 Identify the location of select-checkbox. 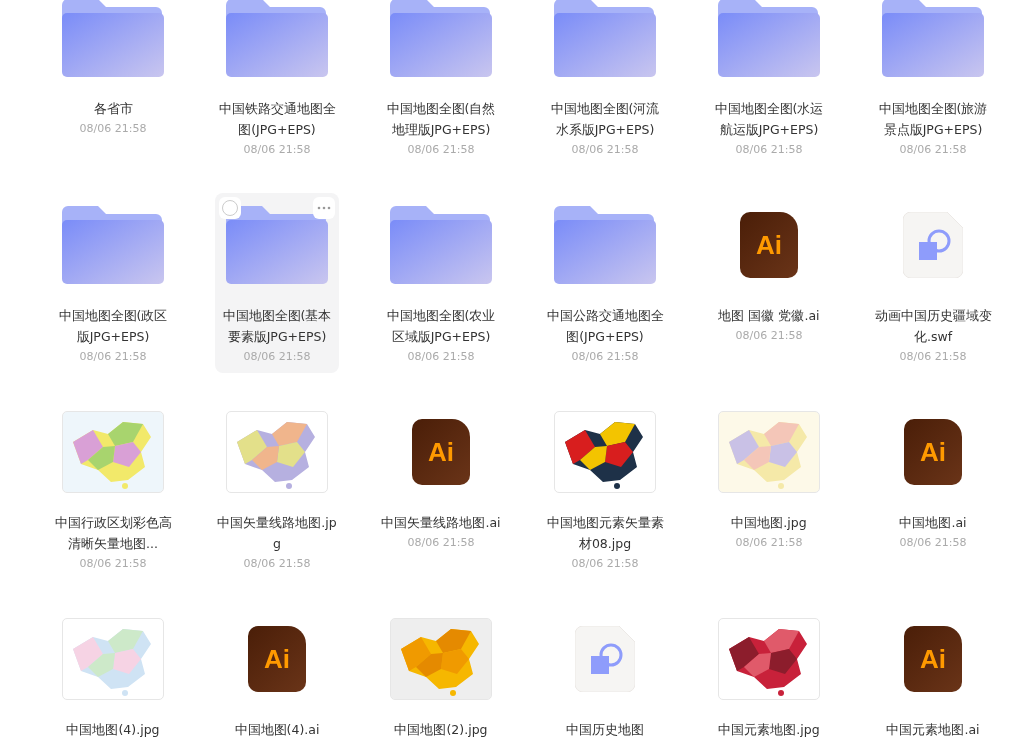
(230, 208).